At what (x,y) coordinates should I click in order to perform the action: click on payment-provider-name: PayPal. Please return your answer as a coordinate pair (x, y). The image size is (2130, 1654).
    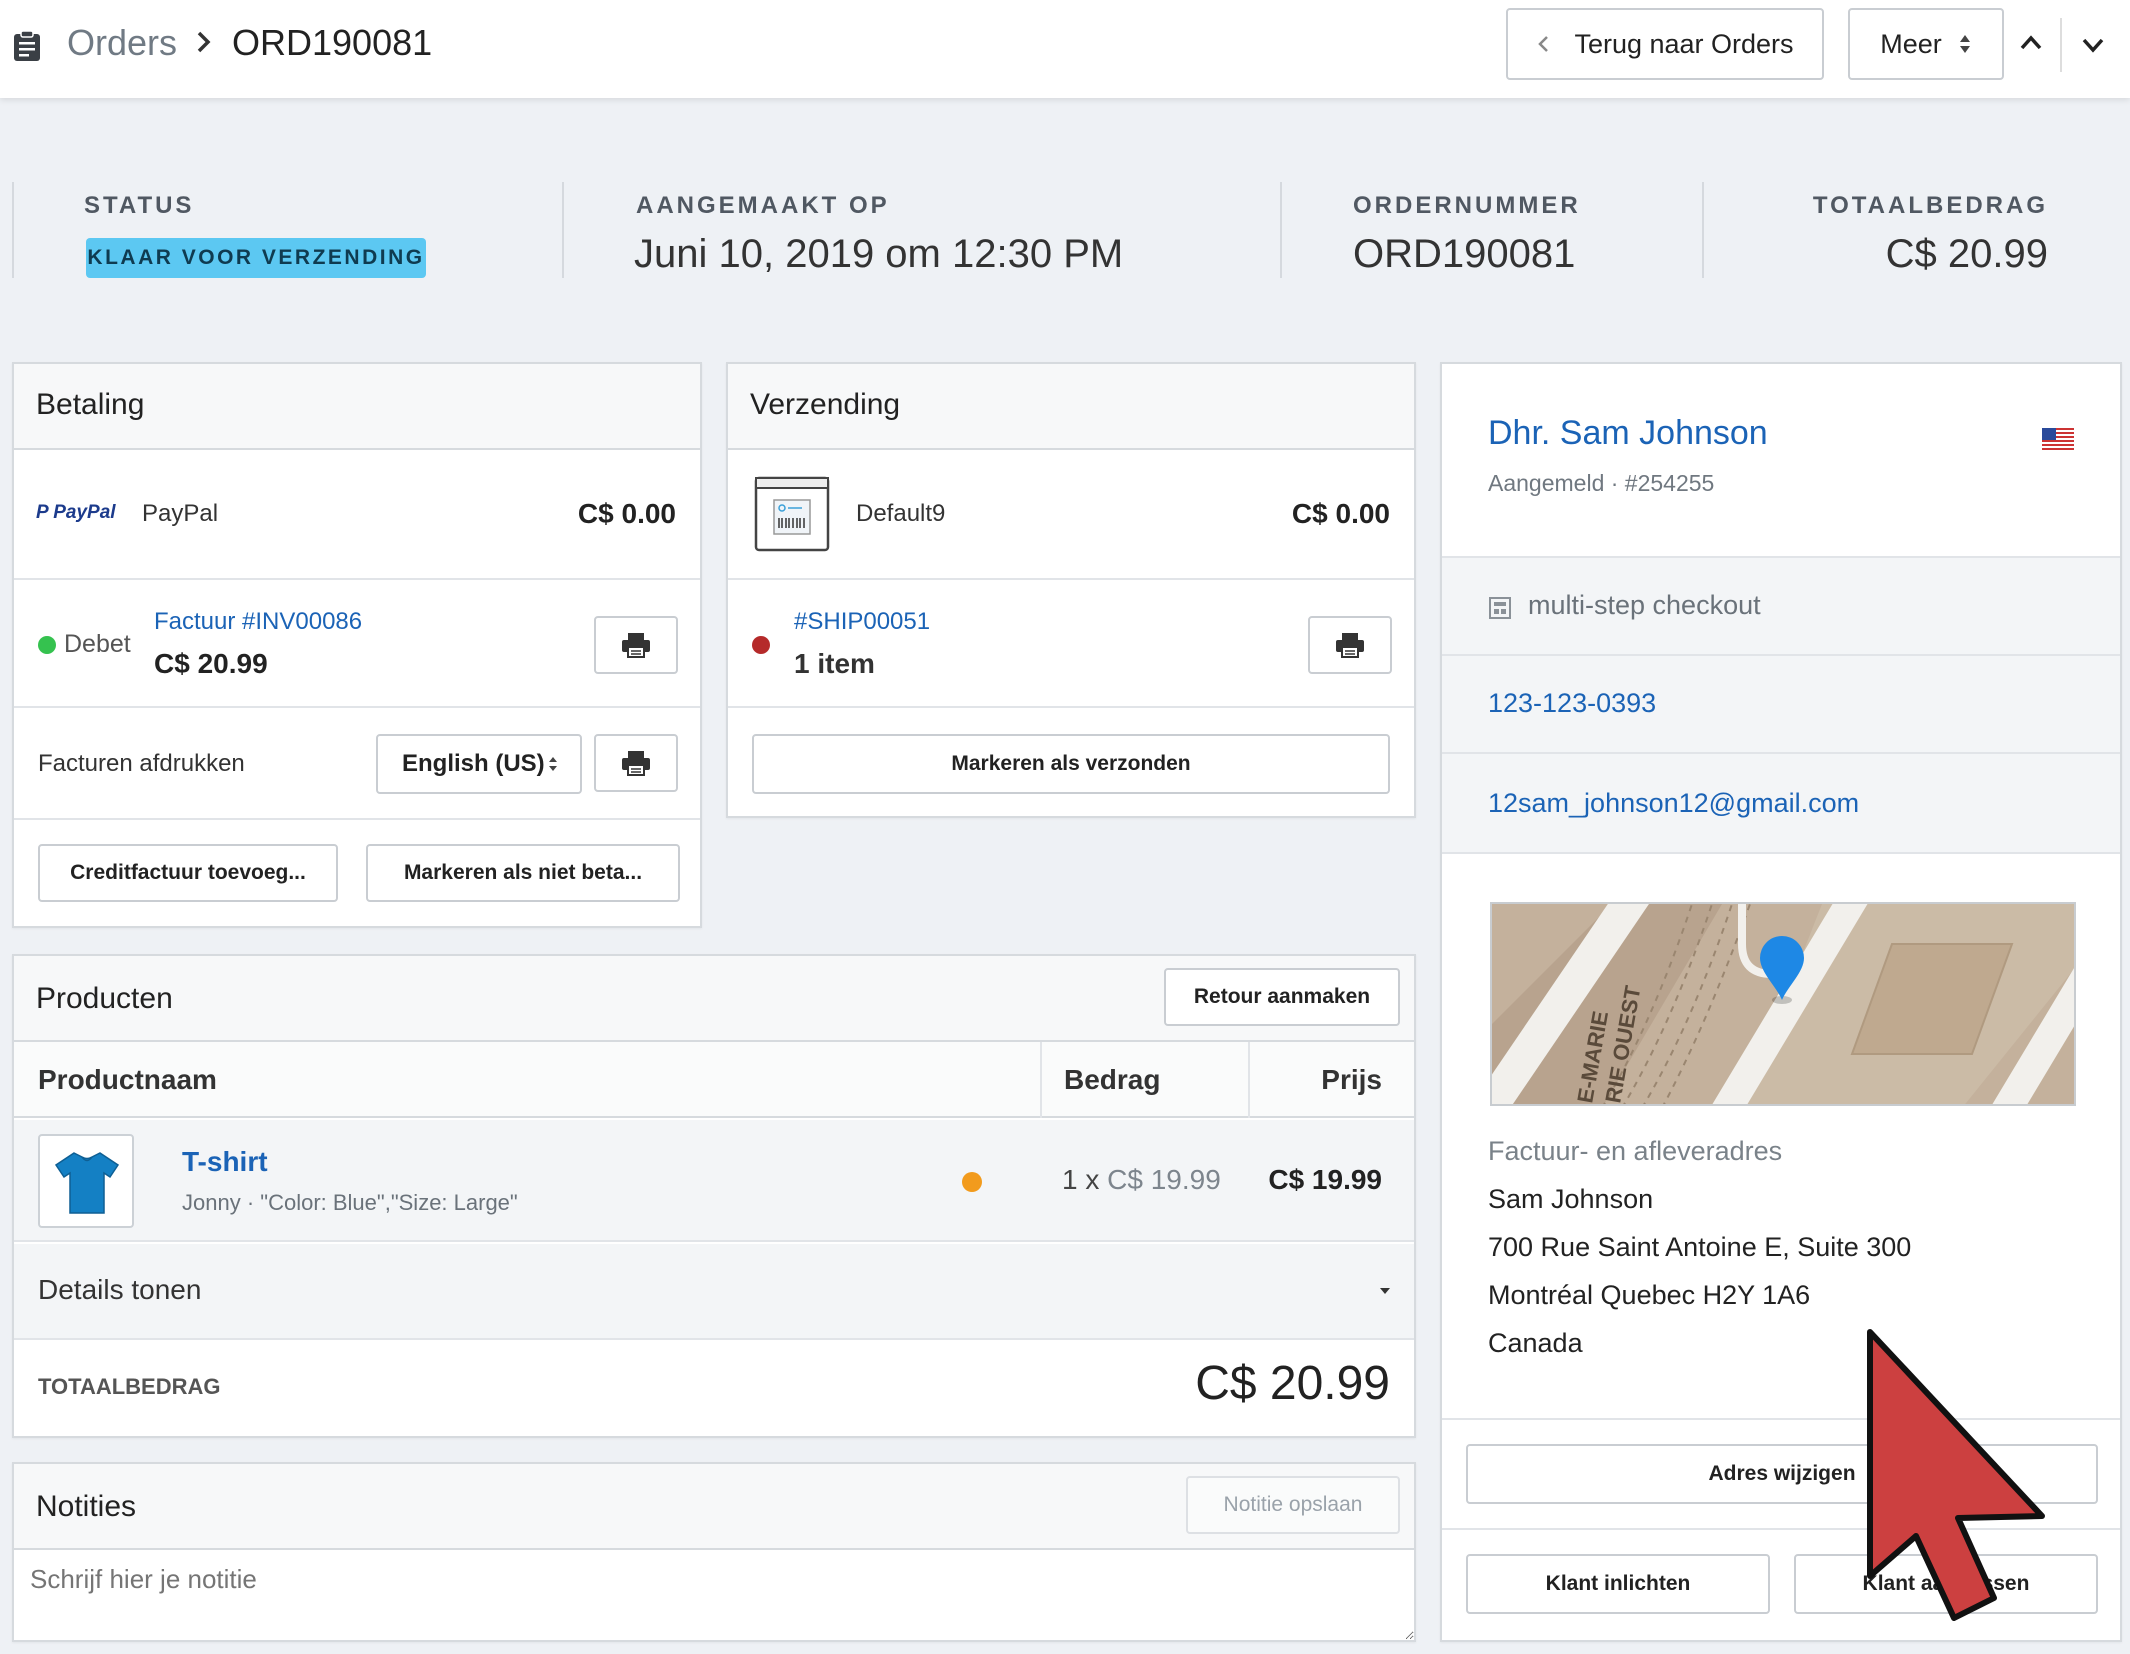
    Looking at the image, I should click on (180, 513).